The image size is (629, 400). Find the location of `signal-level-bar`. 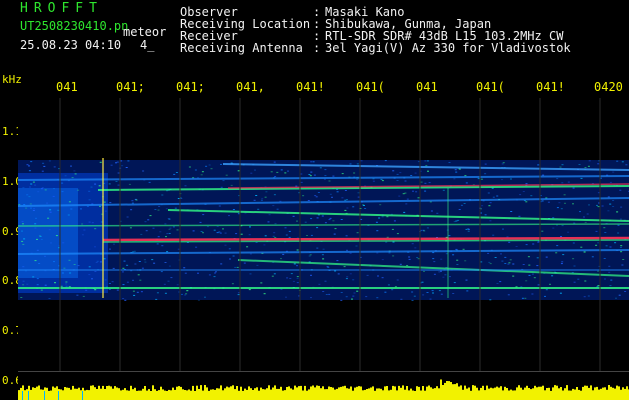

signal-level-bar is located at coordinates (323, 385).